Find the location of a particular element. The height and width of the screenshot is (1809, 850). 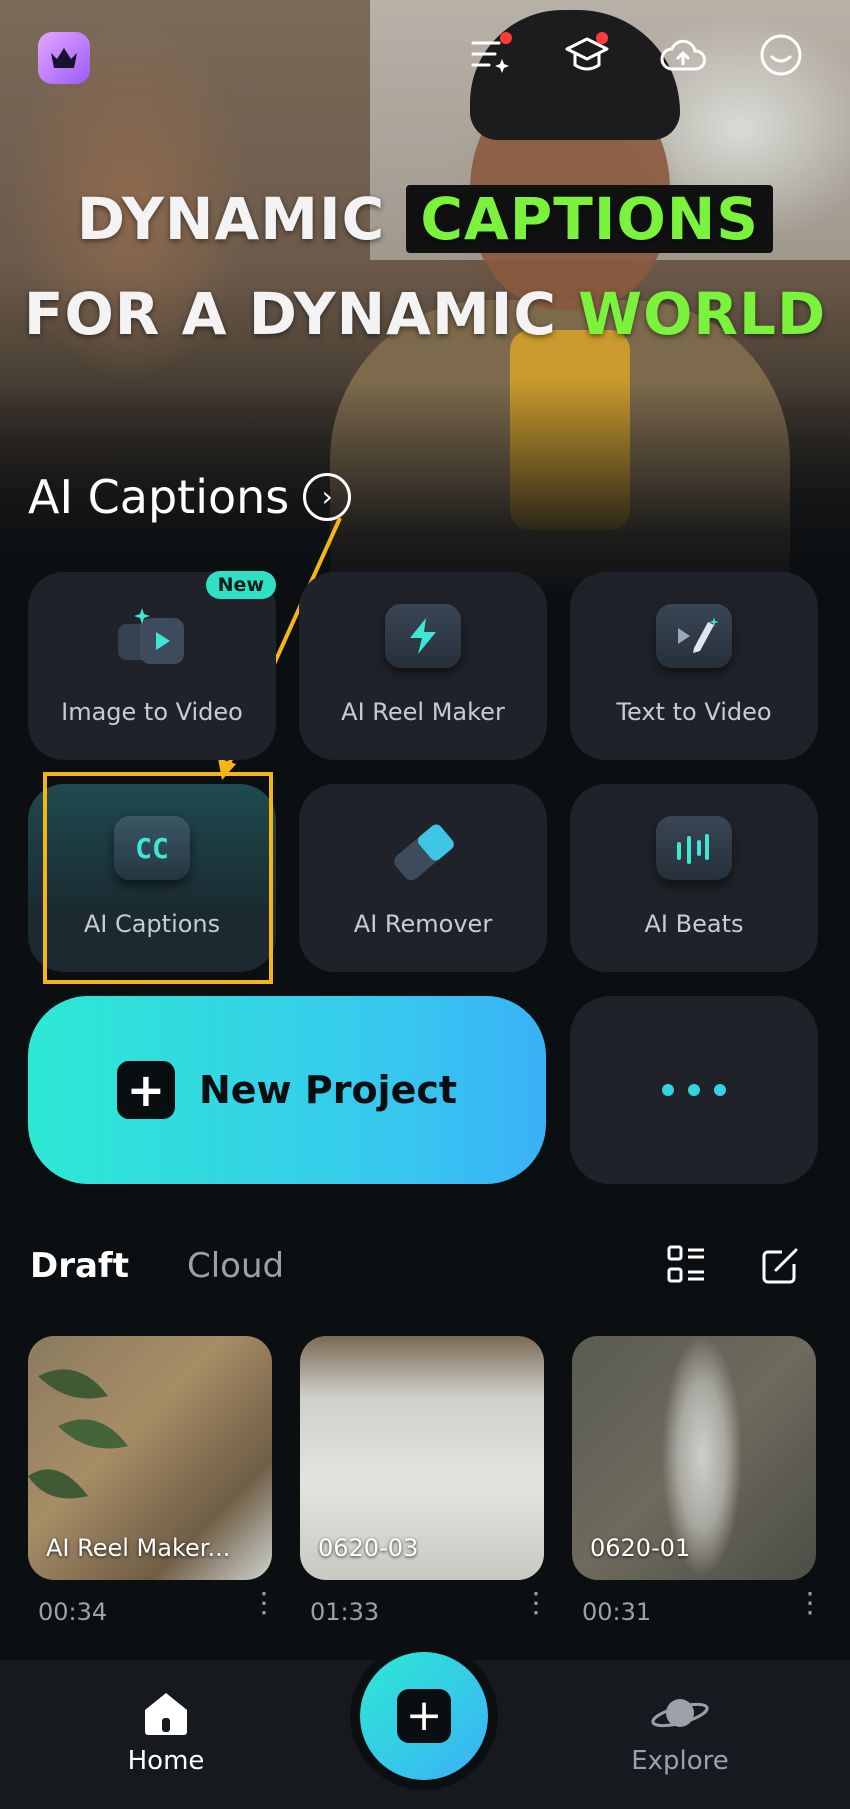

new-project-label: New Project is located at coordinates (328, 1090).